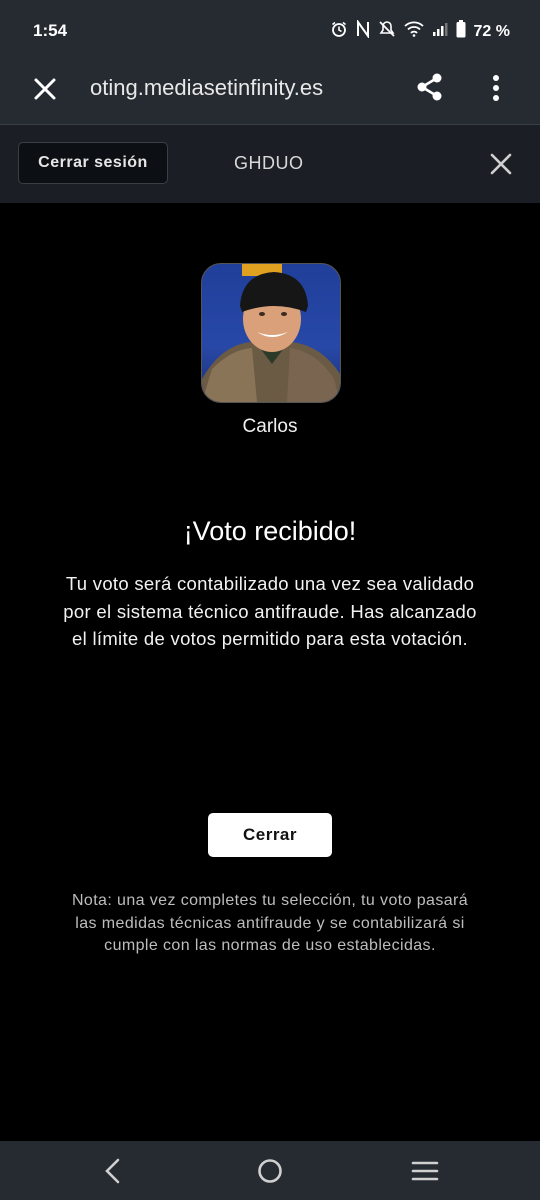  Describe the element at coordinates (270, 30) in the screenshot. I see `status-bar: 1:54 72 %` at that location.